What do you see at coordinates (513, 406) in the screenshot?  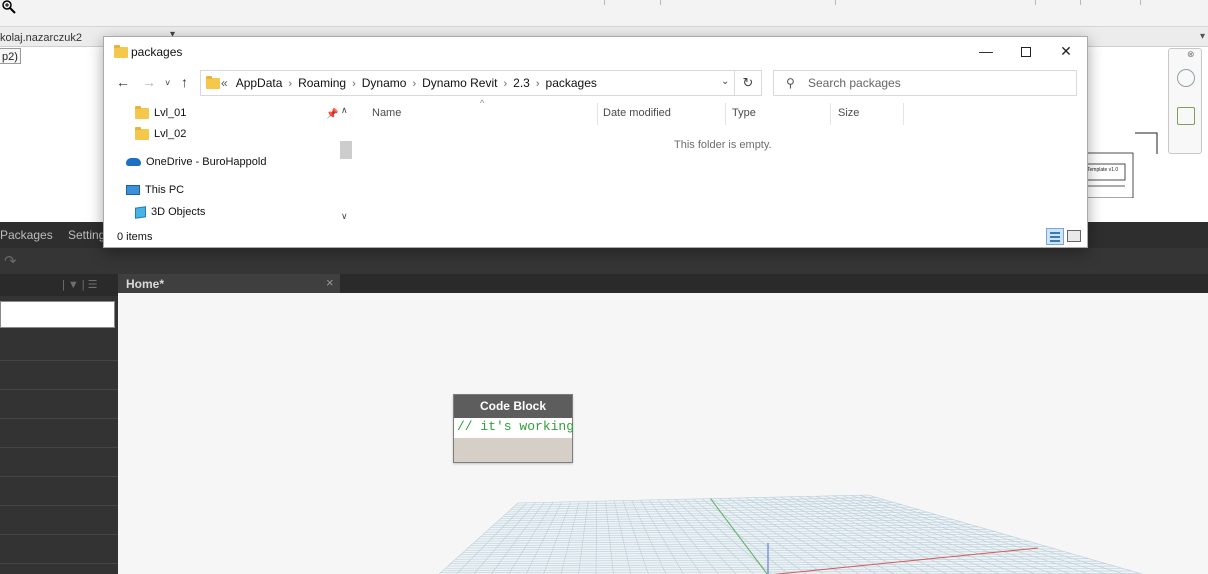 I see `node-title: Code Block` at bounding box center [513, 406].